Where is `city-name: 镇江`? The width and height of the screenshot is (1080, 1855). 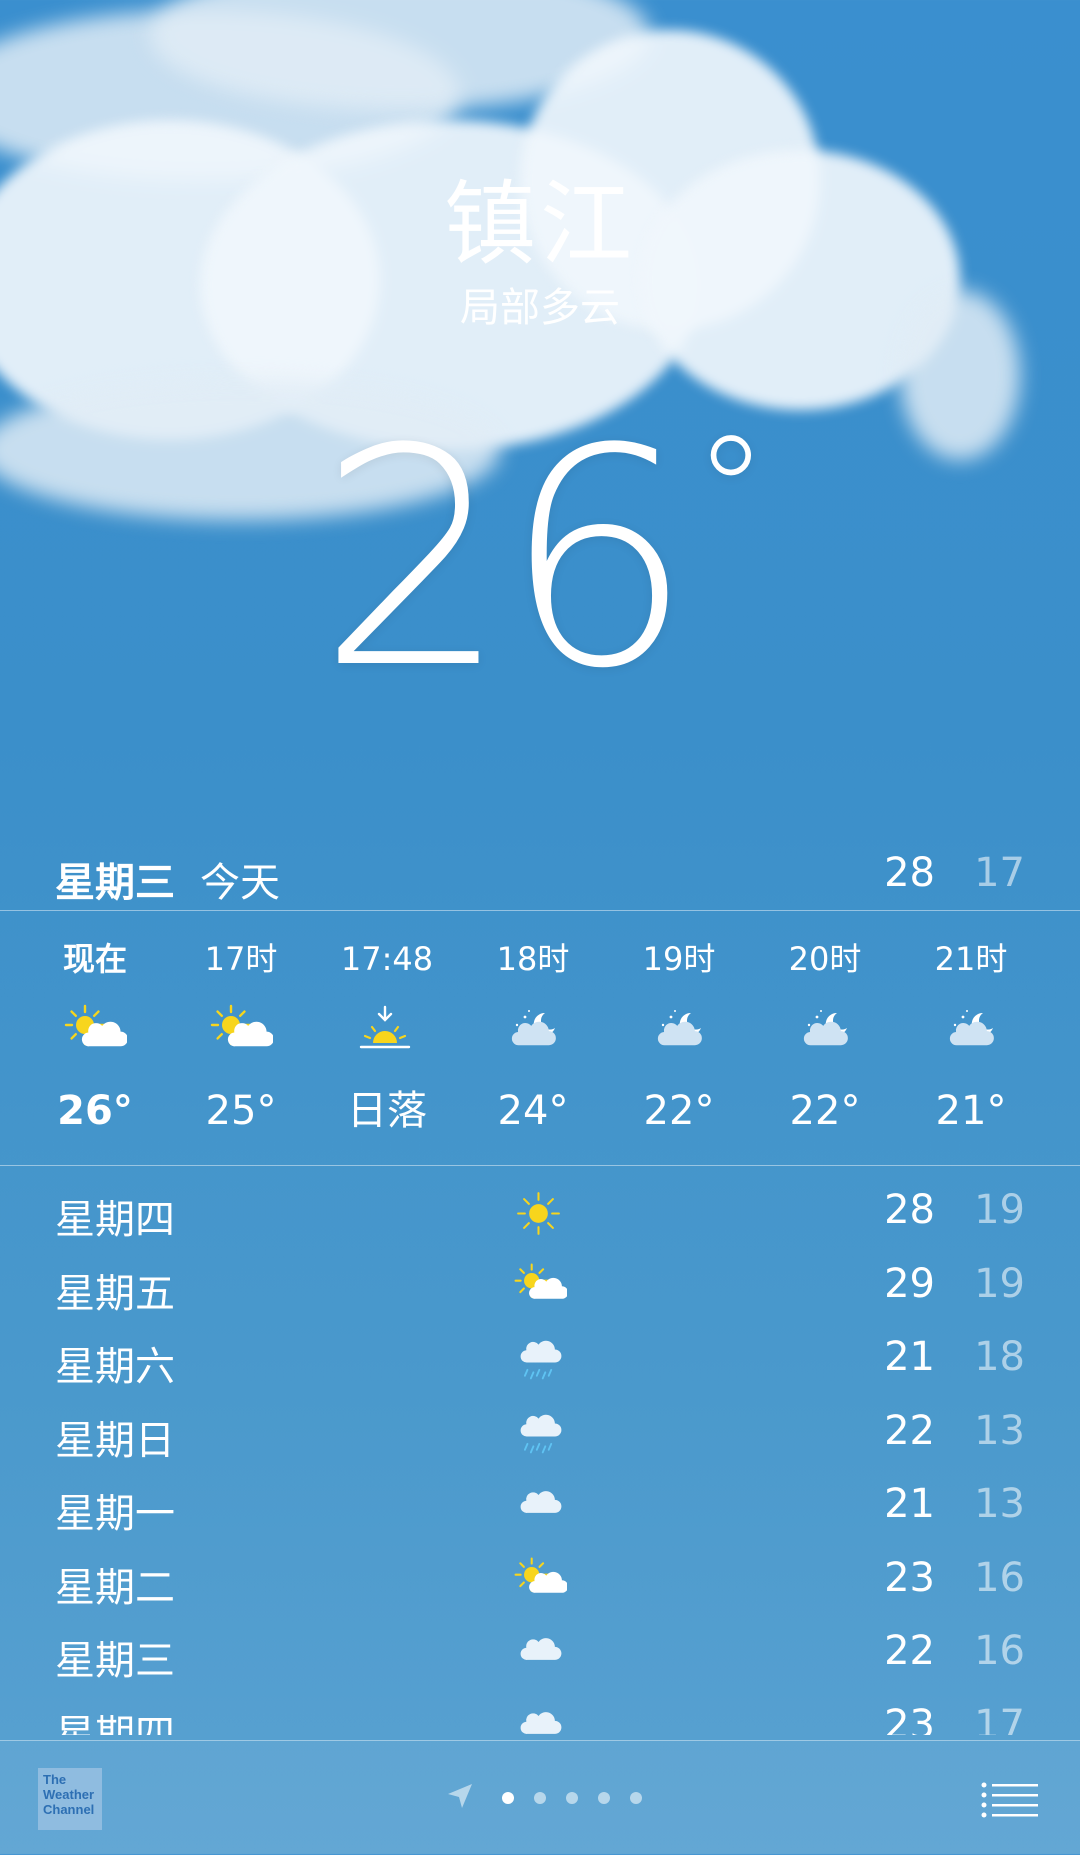
city-name: 镇江 is located at coordinates (539, 224).